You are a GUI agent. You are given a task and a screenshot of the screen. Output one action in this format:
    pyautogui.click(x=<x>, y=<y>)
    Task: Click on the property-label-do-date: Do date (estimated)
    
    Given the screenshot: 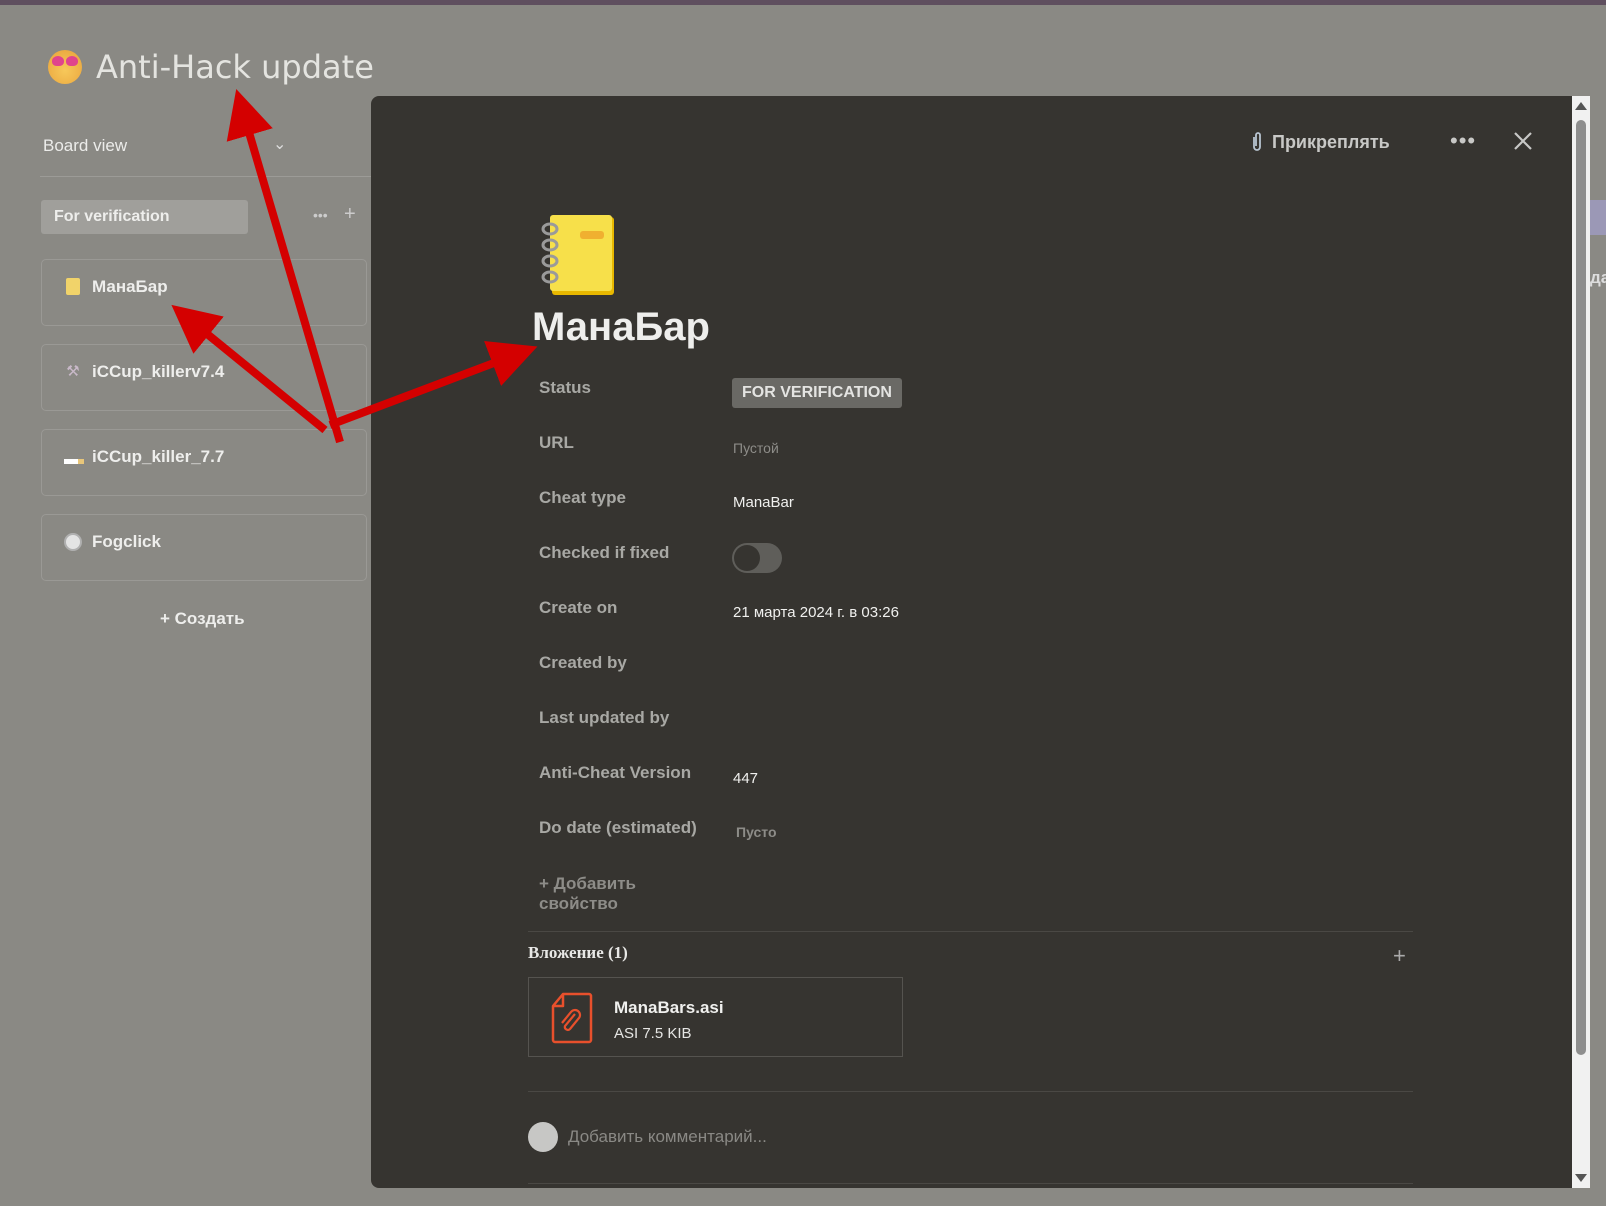 What is the action you would take?
    pyautogui.click(x=618, y=827)
    